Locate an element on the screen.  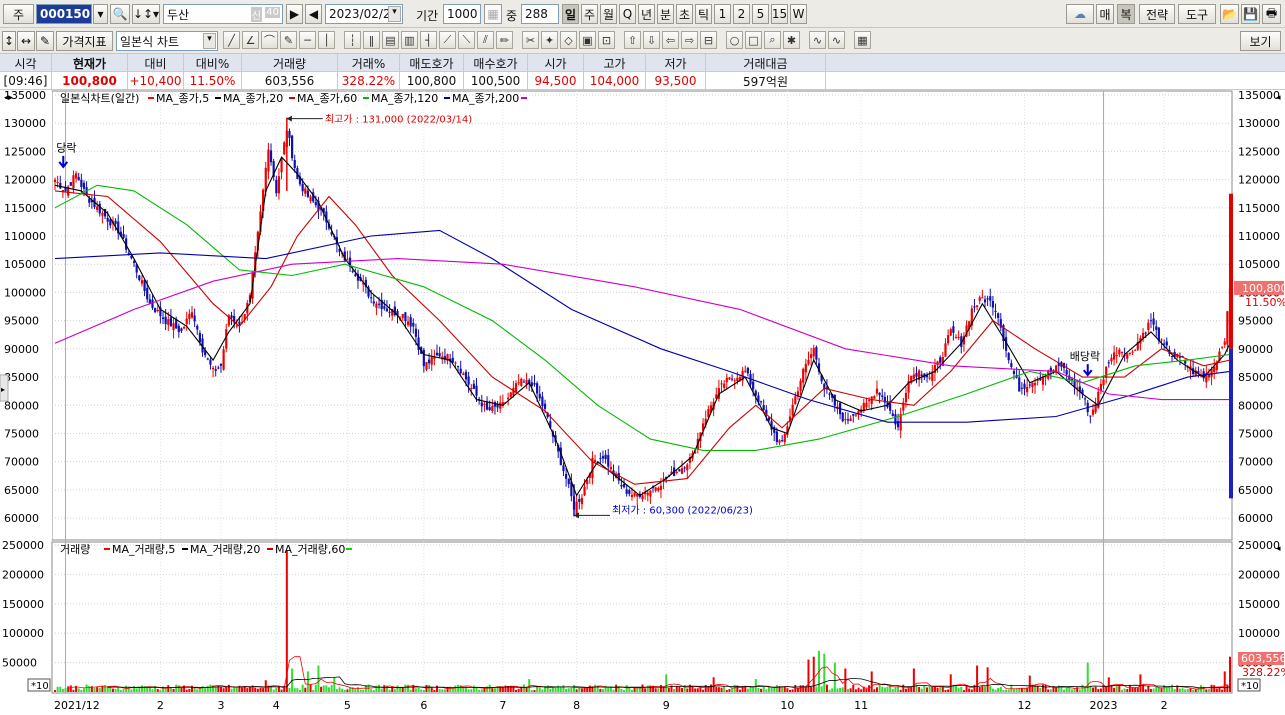
interval-button-11: 15 is located at coordinates (779, 14).